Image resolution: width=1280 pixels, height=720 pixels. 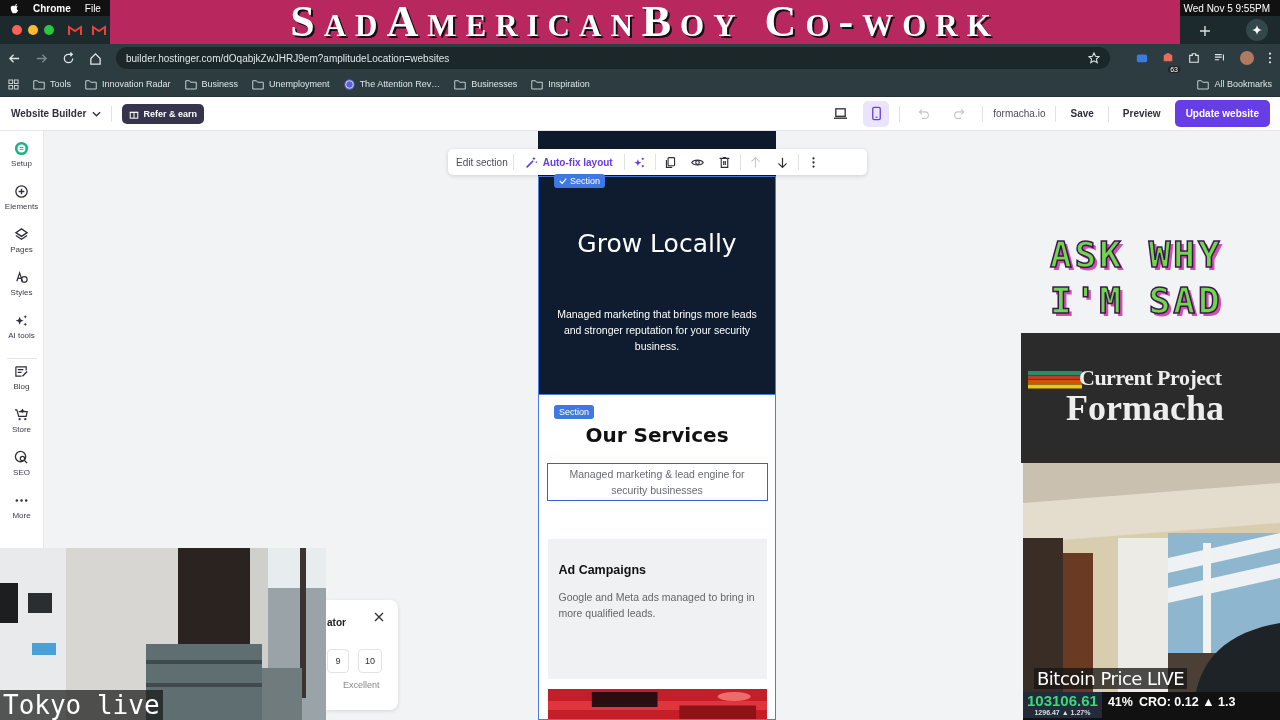 I want to click on device-toggle, so click(x=876, y=113).